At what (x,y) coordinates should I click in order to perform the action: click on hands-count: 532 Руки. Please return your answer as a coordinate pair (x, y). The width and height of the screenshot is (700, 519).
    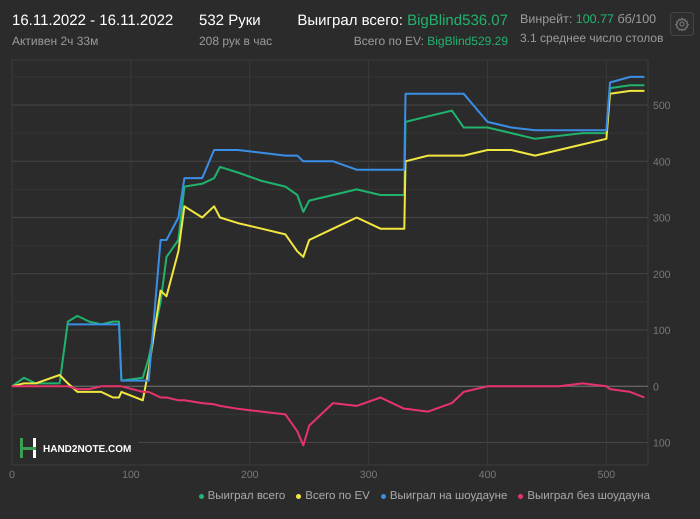
    Looking at the image, I should click on (230, 20).